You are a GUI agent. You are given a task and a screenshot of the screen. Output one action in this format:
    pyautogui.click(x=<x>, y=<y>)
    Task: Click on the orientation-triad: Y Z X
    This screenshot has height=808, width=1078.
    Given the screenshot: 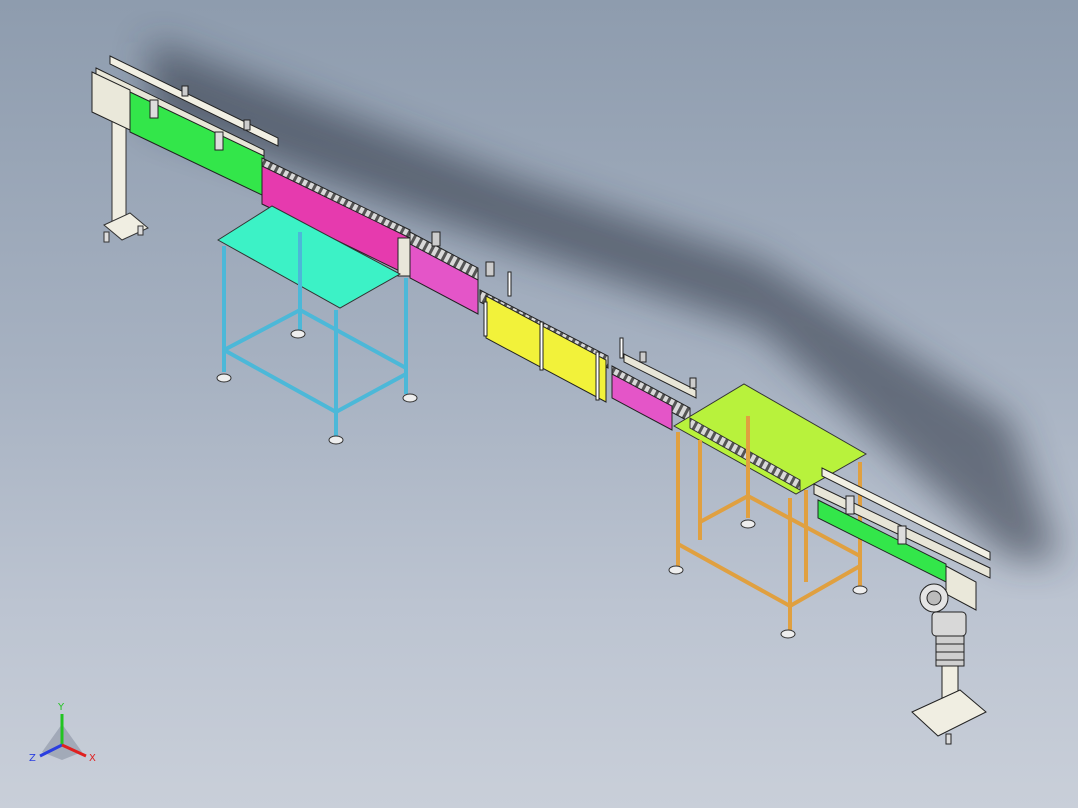 What is the action you would take?
    pyautogui.click(x=62, y=733)
    